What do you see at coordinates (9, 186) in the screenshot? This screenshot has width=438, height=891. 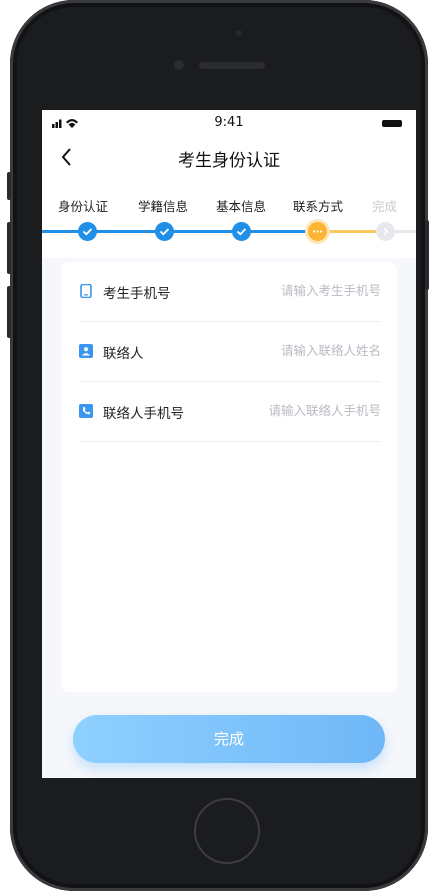 I see `mute-switch` at bounding box center [9, 186].